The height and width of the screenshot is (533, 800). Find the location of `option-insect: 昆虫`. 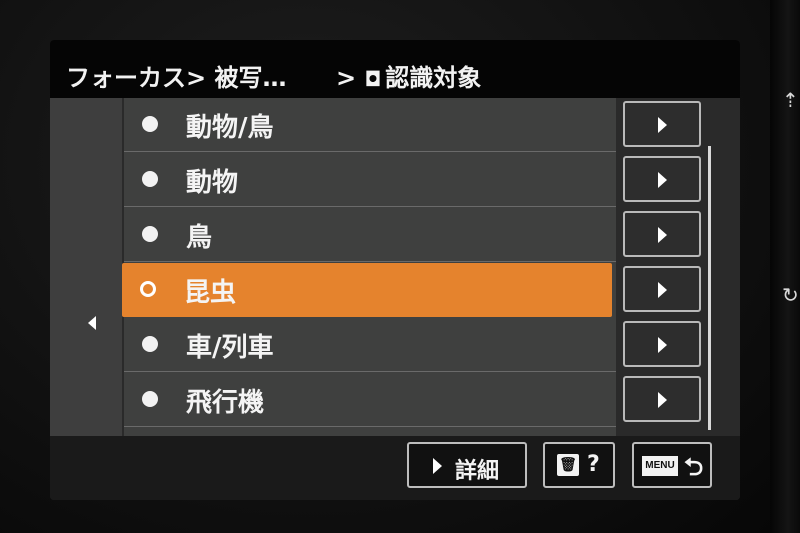

option-insect: 昆虫 is located at coordinates (367, 290).